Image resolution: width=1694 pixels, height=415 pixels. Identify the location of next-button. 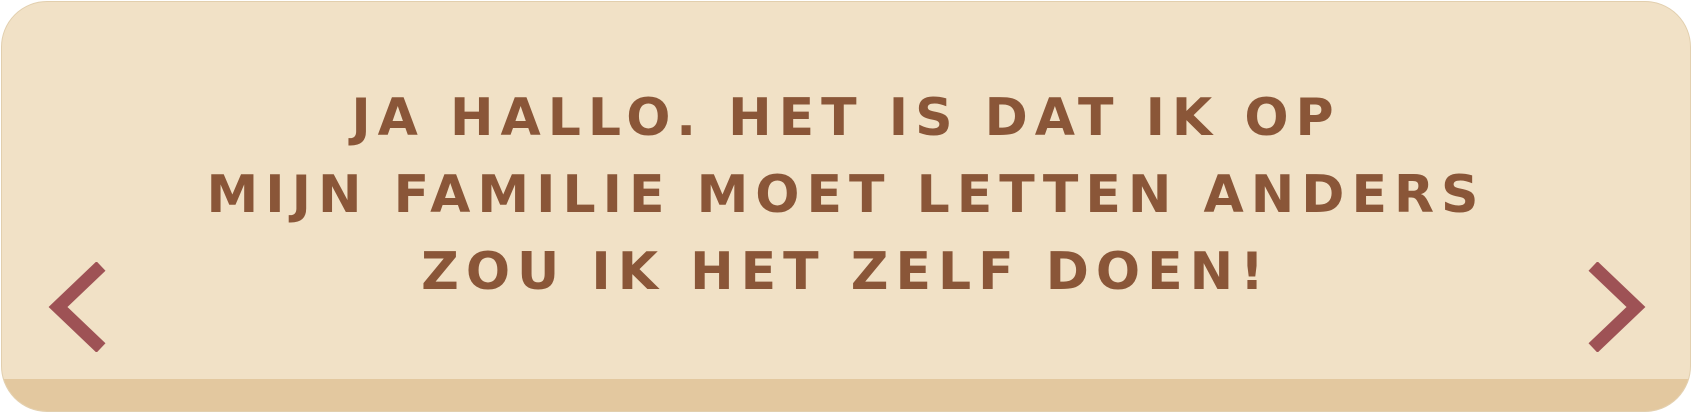
(1615, 307).